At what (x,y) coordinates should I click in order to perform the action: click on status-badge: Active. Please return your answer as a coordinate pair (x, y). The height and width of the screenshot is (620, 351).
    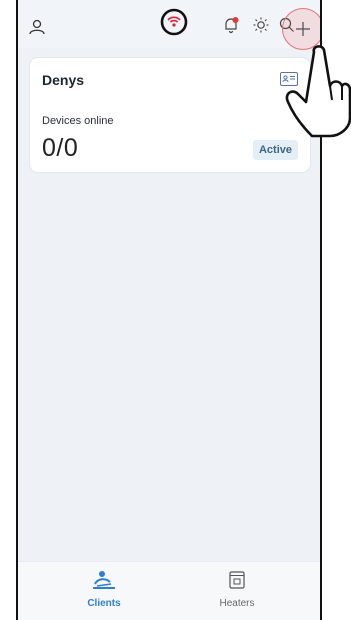
    Looking at the image, I should click on (275, 150).